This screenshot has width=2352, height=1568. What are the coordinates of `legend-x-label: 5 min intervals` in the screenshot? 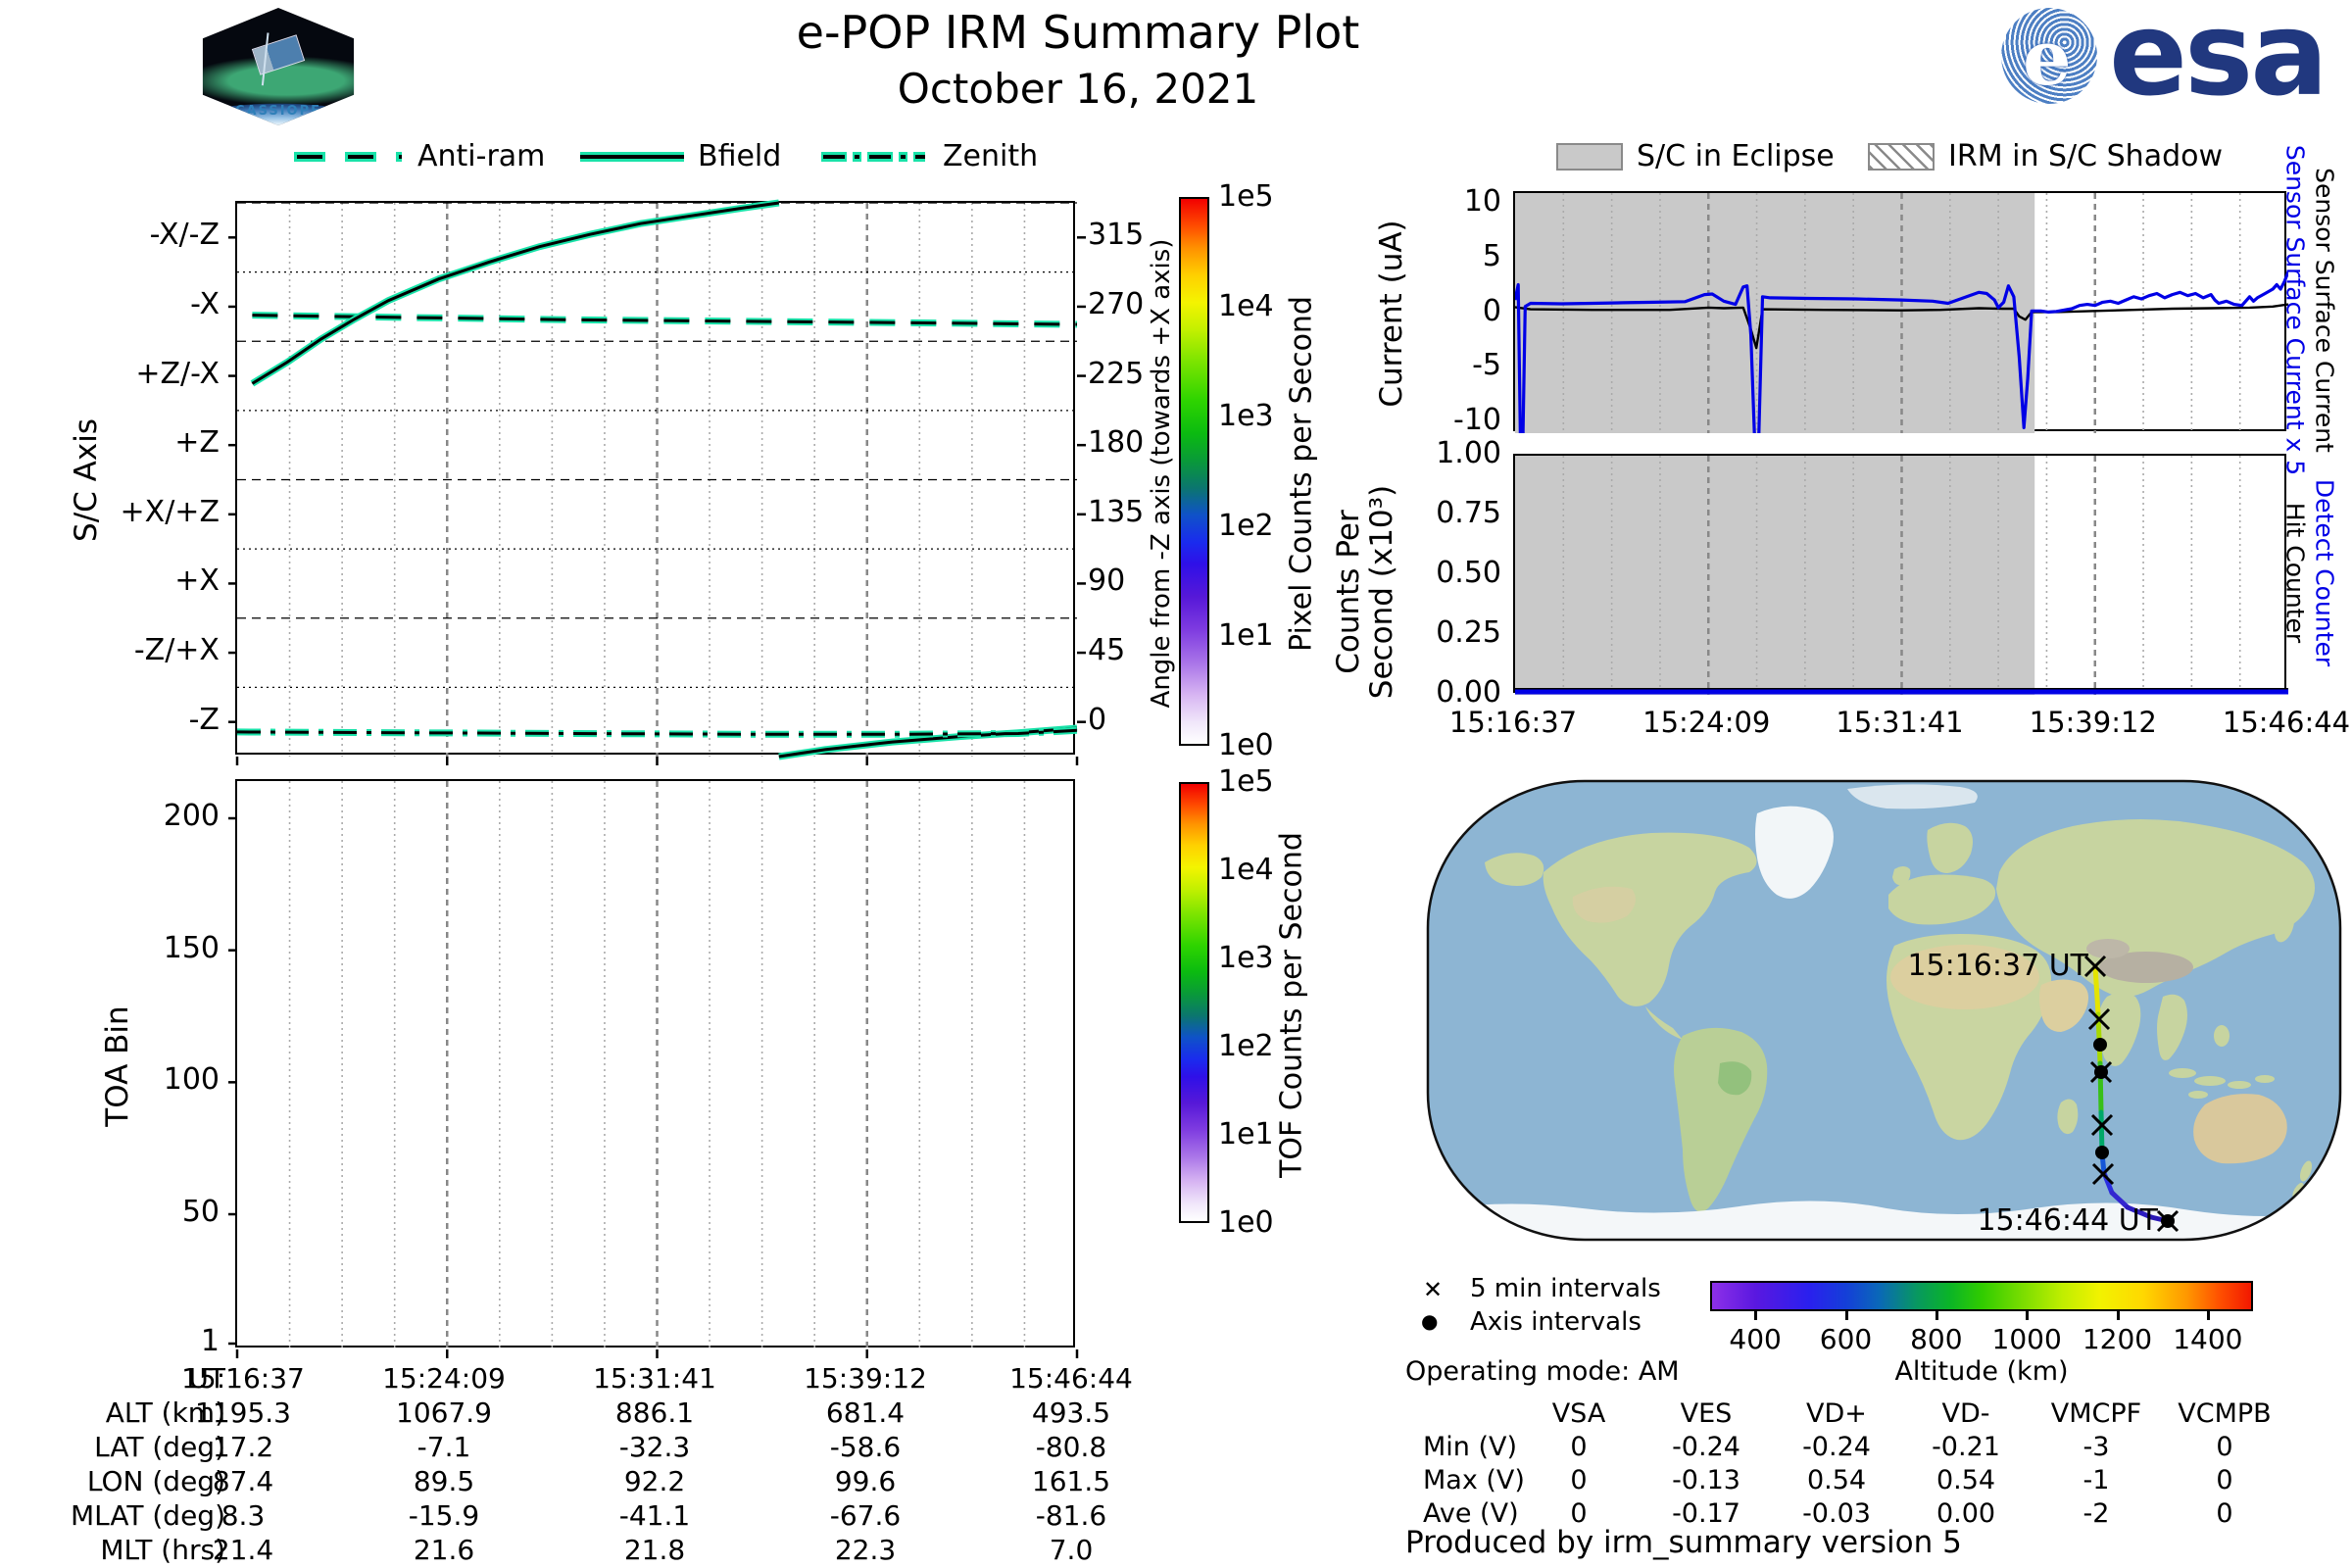 It's located at (1565, 1288).